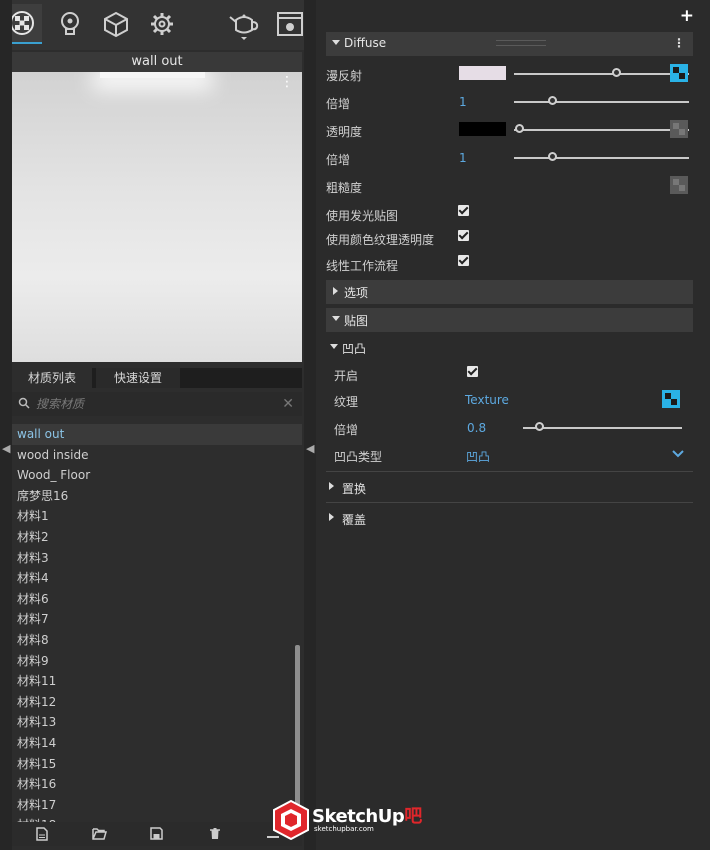 This screenshot has width=710, height=850. What do you see at coordinates (157, 62) in the screenshot?
I see `preview-title: wall out` at bounding box center [157, 62].